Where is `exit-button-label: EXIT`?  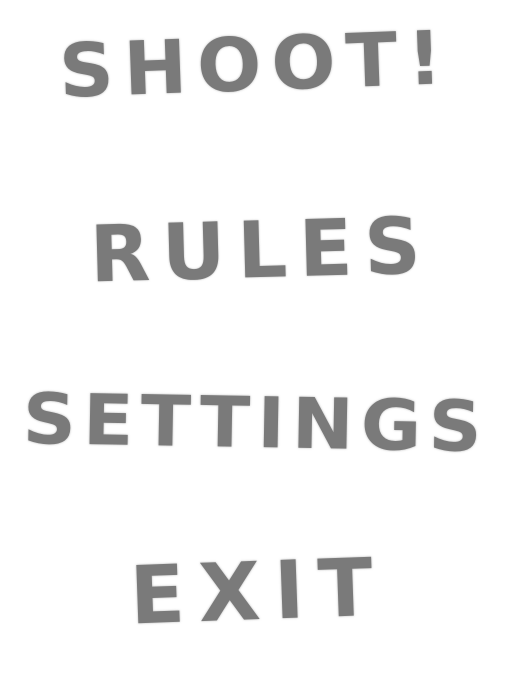
exit-button-label: EXIT is located at coordinates (258, 591).